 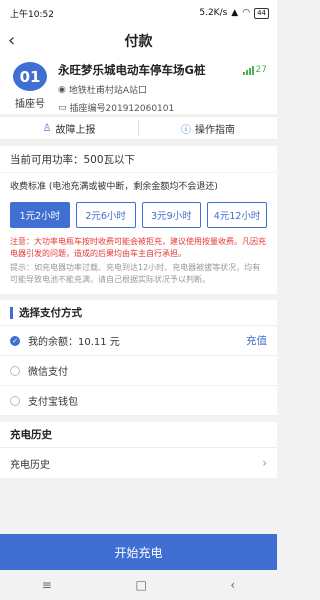 I want to click on chevron-left-icon: ‹, so click(x=11, y=40).